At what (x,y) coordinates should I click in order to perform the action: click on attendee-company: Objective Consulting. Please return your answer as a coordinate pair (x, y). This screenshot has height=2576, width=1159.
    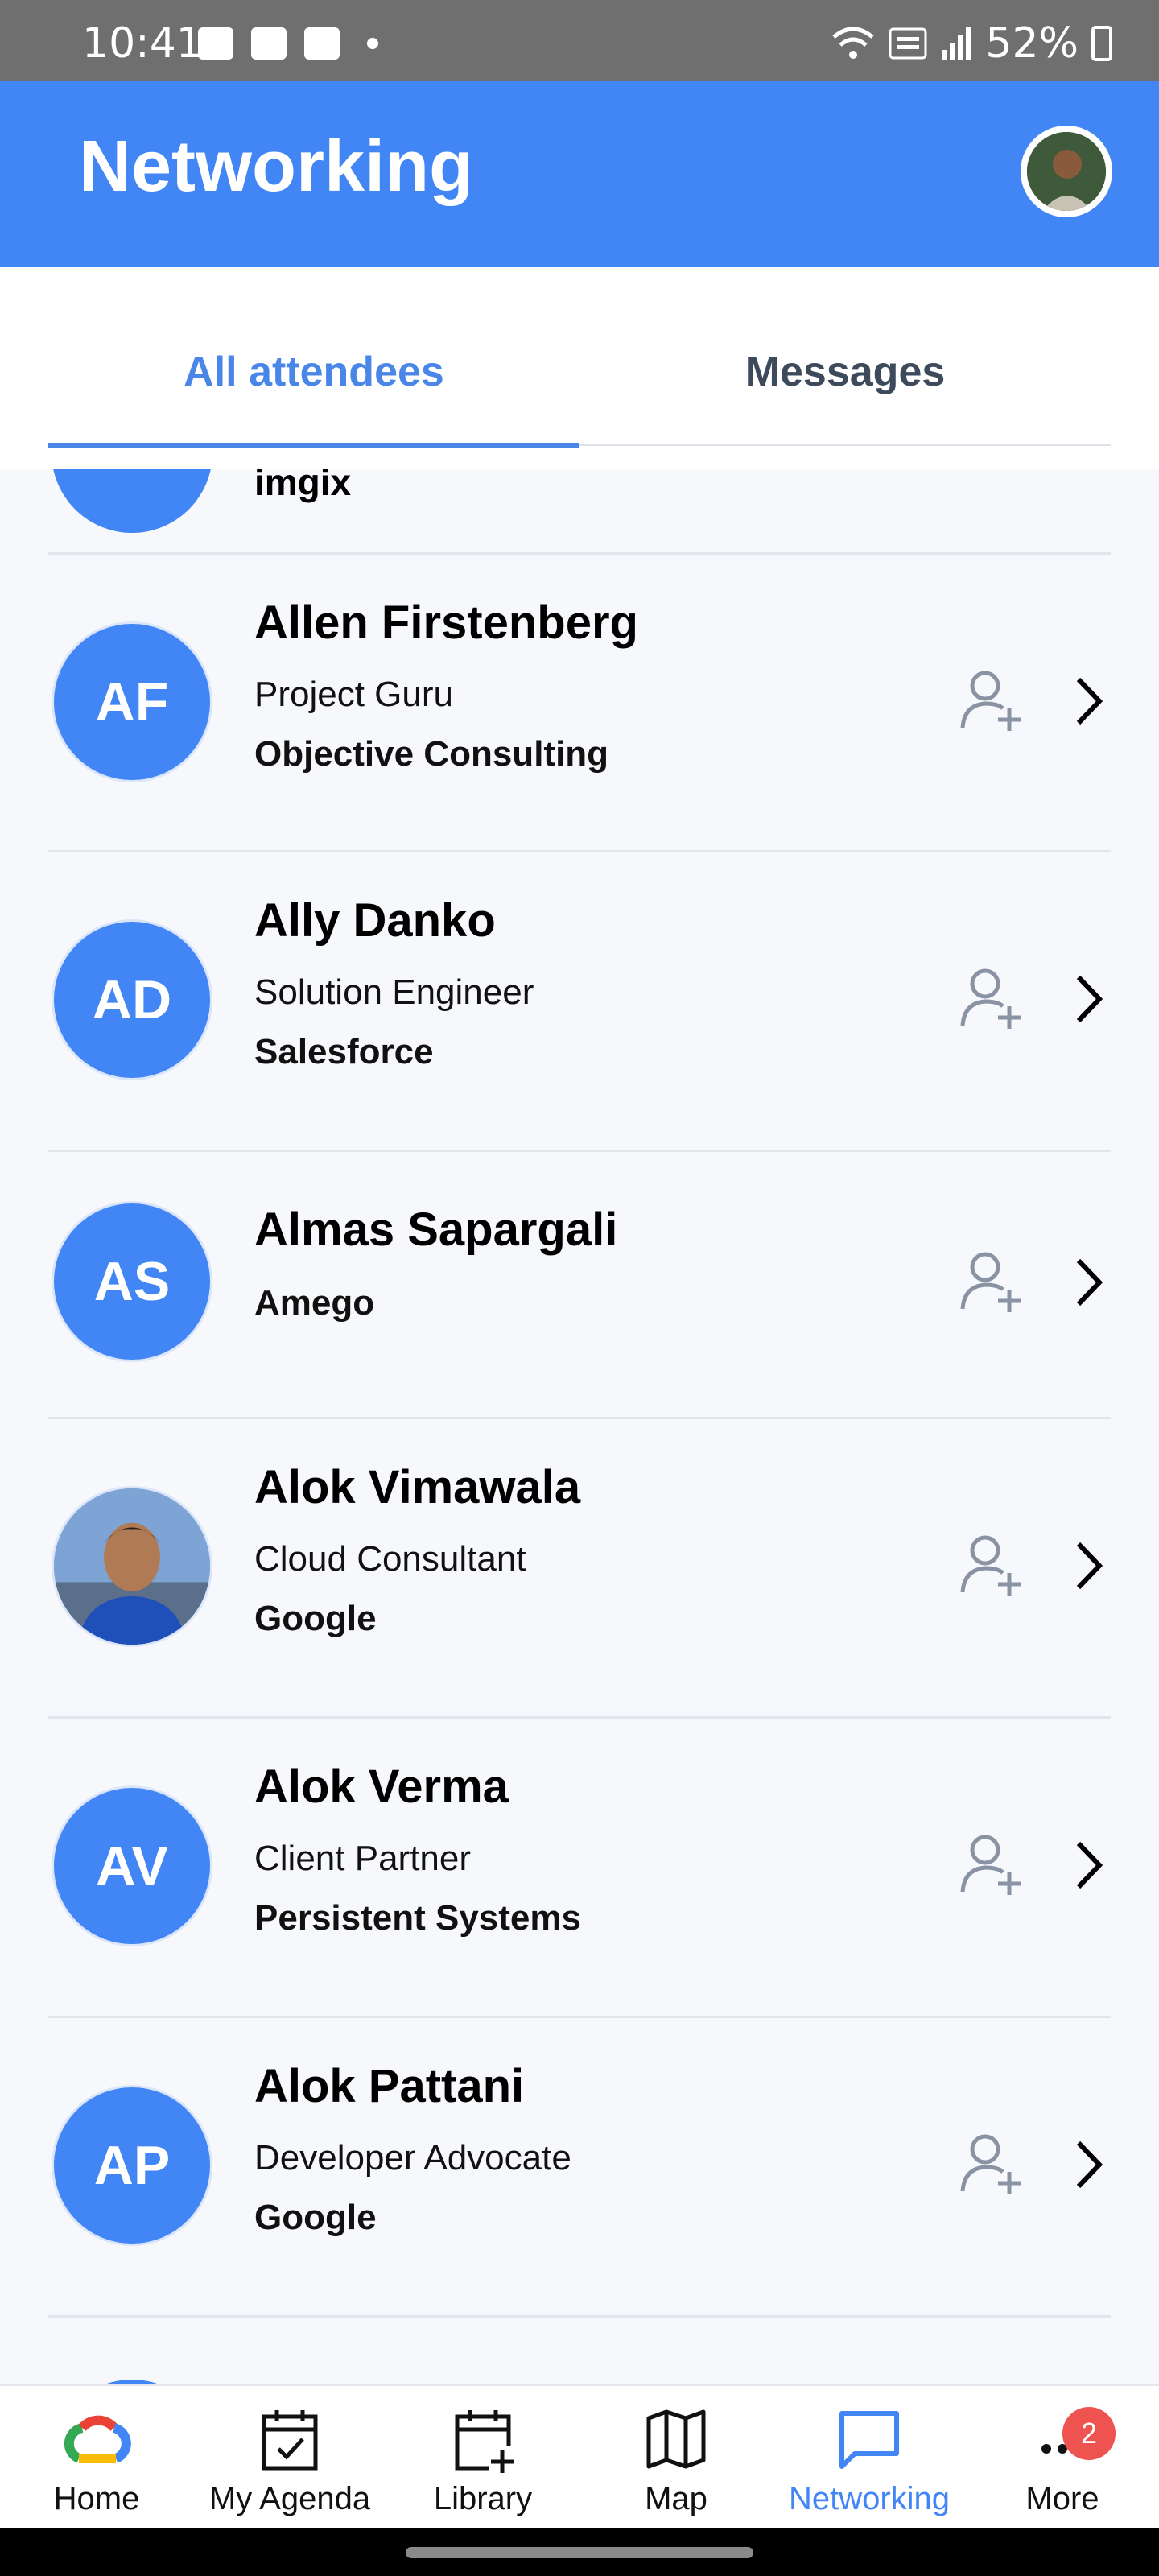
    Looking at the image, I should click on (431, 754).